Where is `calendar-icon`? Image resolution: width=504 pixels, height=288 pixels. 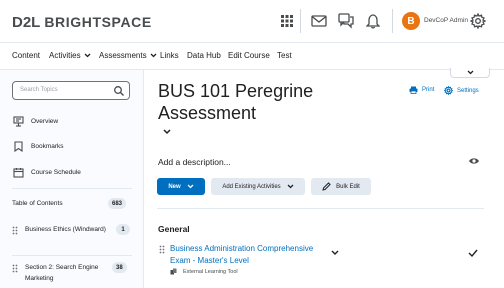 calendar-icon is located at coordinates (18, 172).